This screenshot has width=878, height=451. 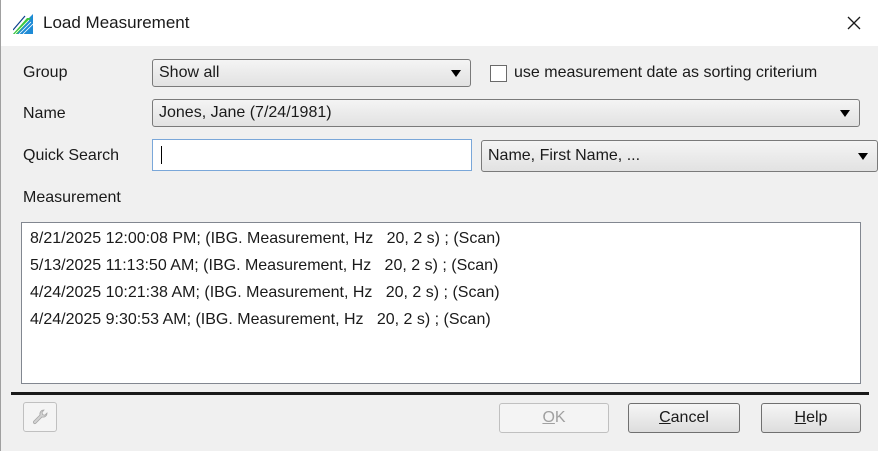 What do you see at coordinates (311, 73) in the screenshot?
I see `group-dropdown: Show all` at bounding box center [311, 73].